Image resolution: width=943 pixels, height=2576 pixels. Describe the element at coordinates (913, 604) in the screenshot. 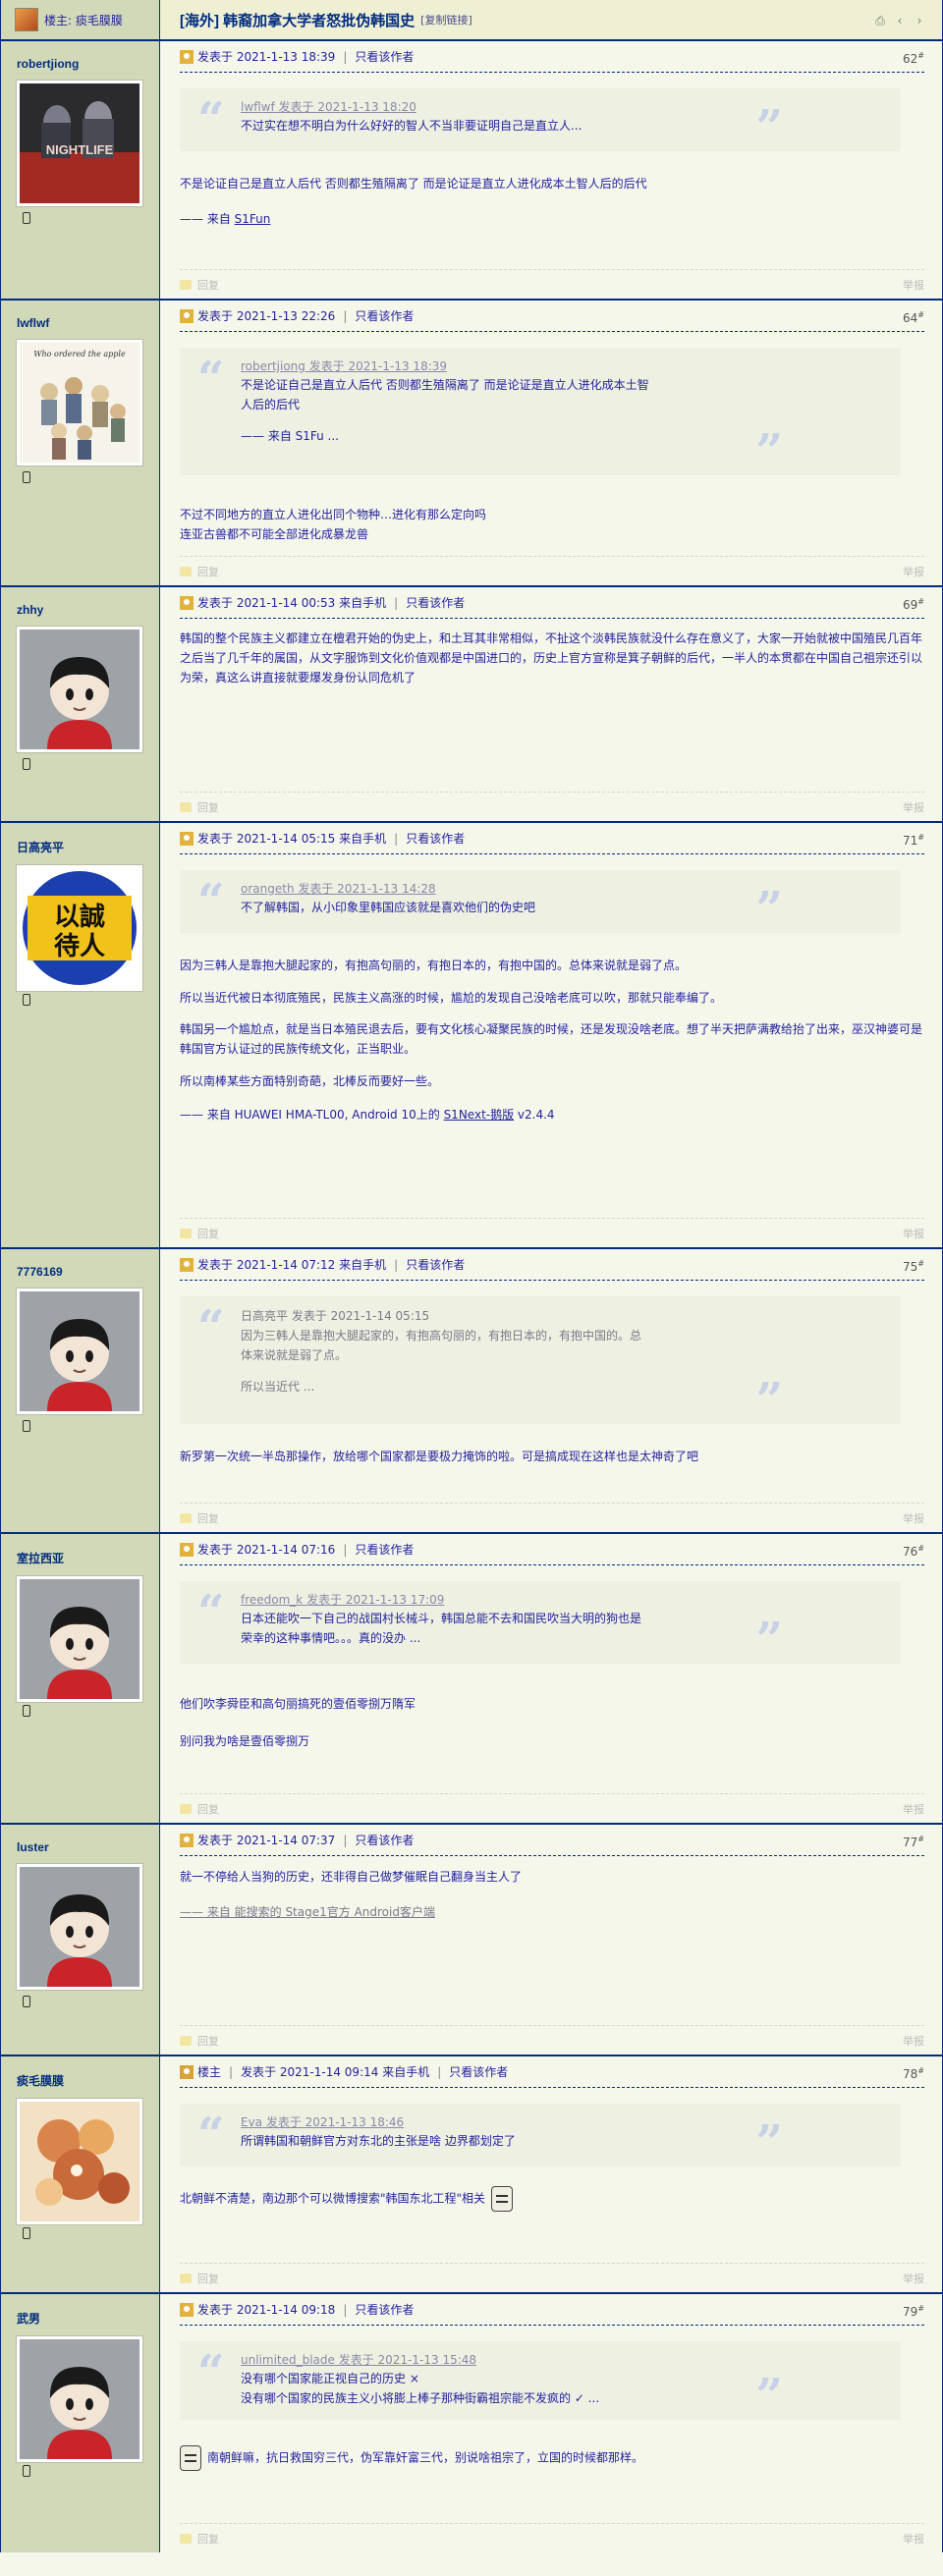

I see `floor-number: 69#` at that location.